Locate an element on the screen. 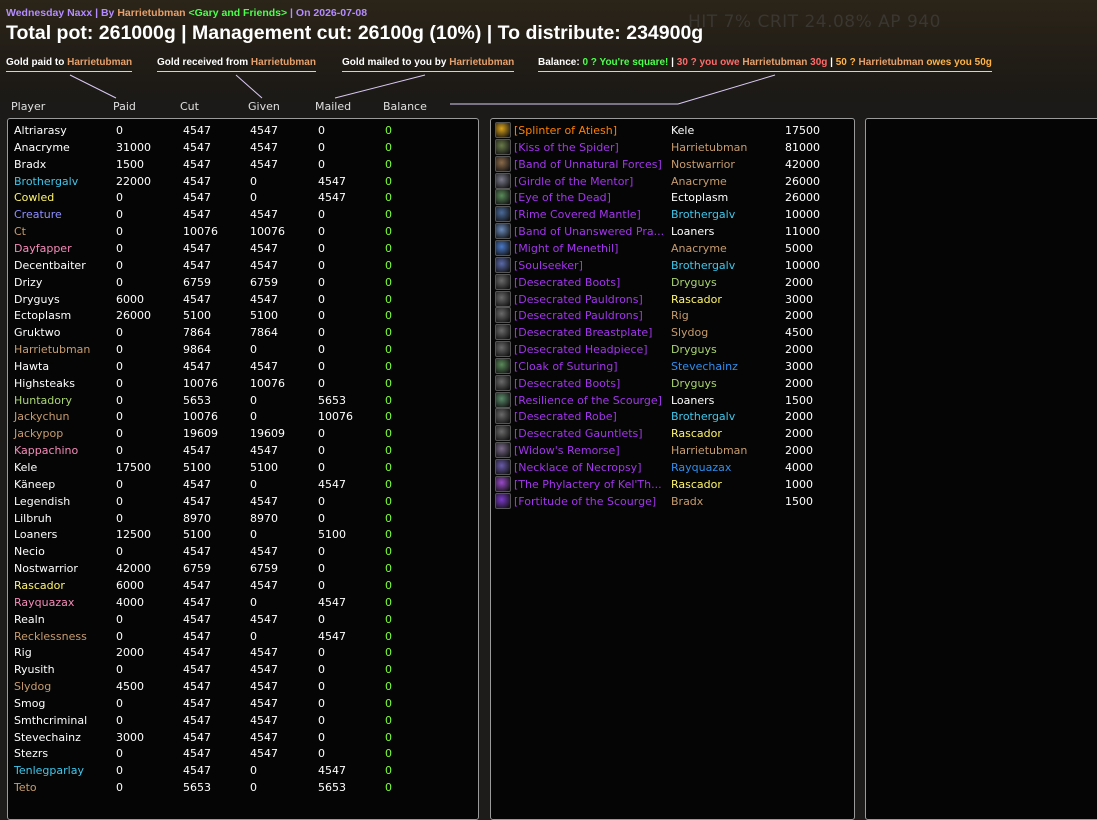 Image resolution: width=1097 pixels, height=820 pixels. player-mailed: 0 is located at coordinates (321, 316).